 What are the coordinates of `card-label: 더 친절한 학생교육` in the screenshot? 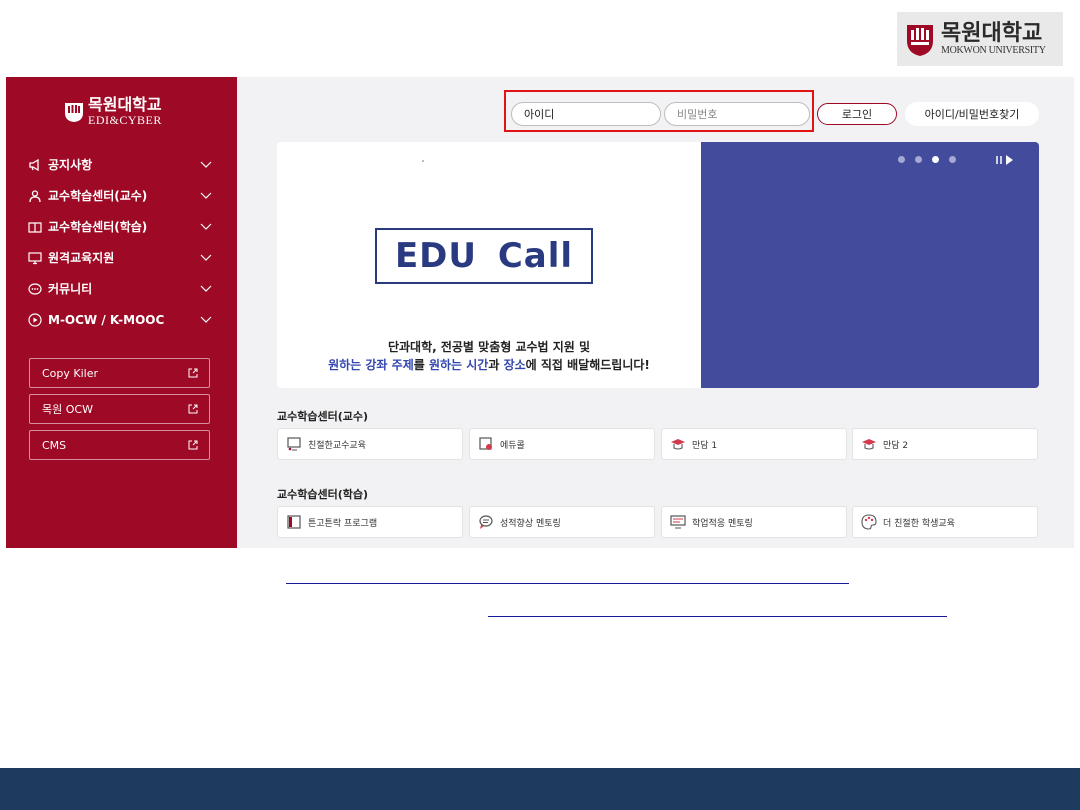 It's located at (919, 523).